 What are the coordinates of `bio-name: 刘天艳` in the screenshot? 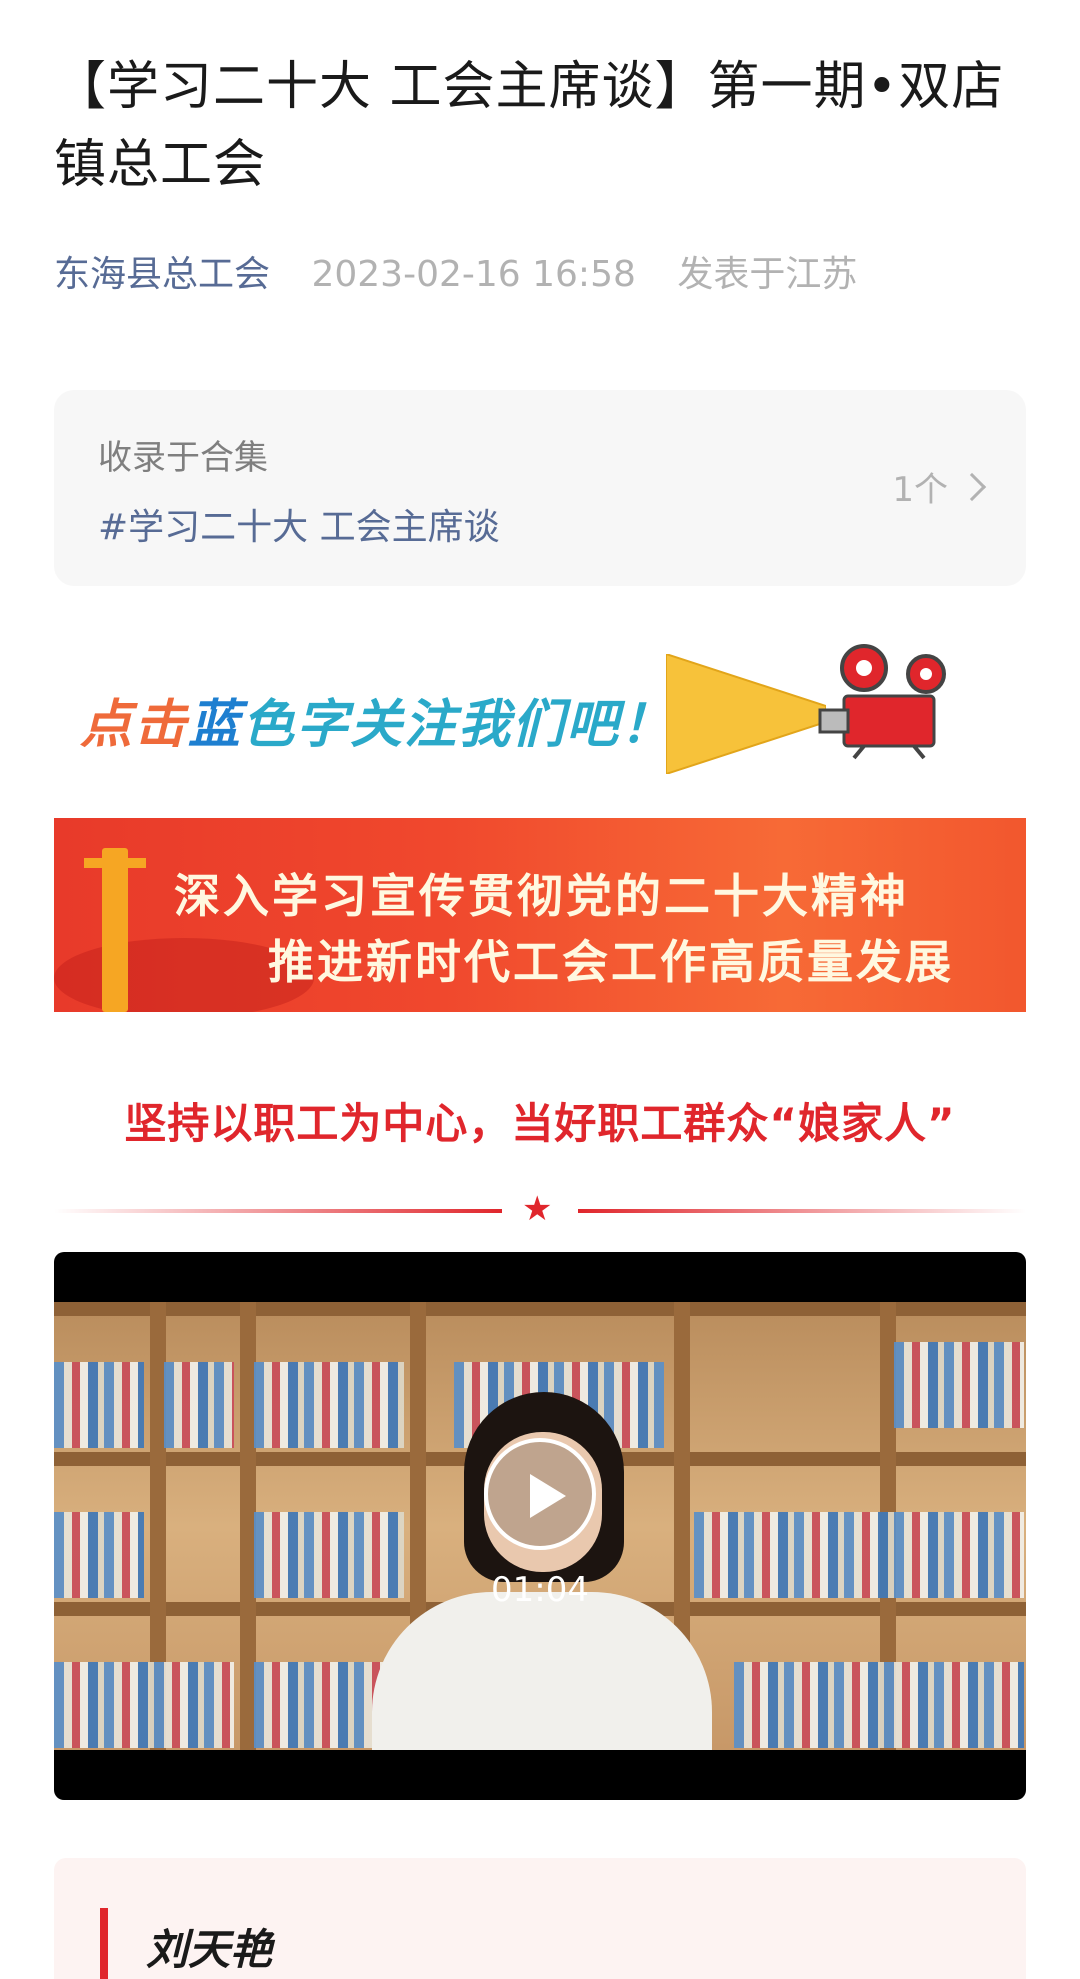 It's located at (209, 1949).